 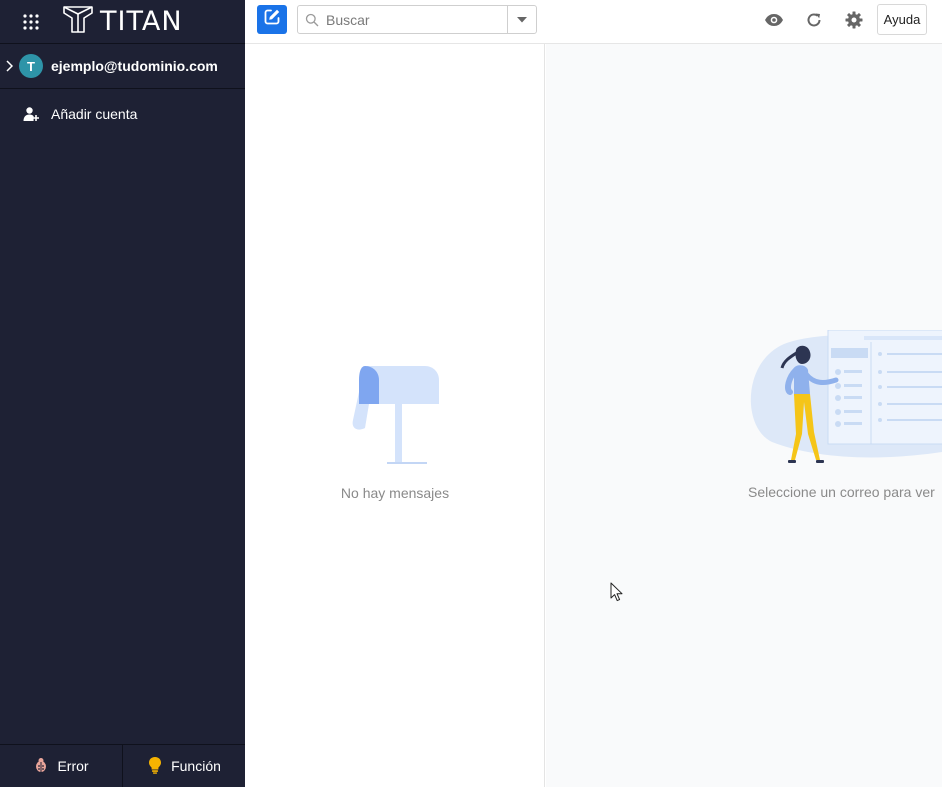 I want to click on feature-request-button: Función, so click(x=183, y=766).